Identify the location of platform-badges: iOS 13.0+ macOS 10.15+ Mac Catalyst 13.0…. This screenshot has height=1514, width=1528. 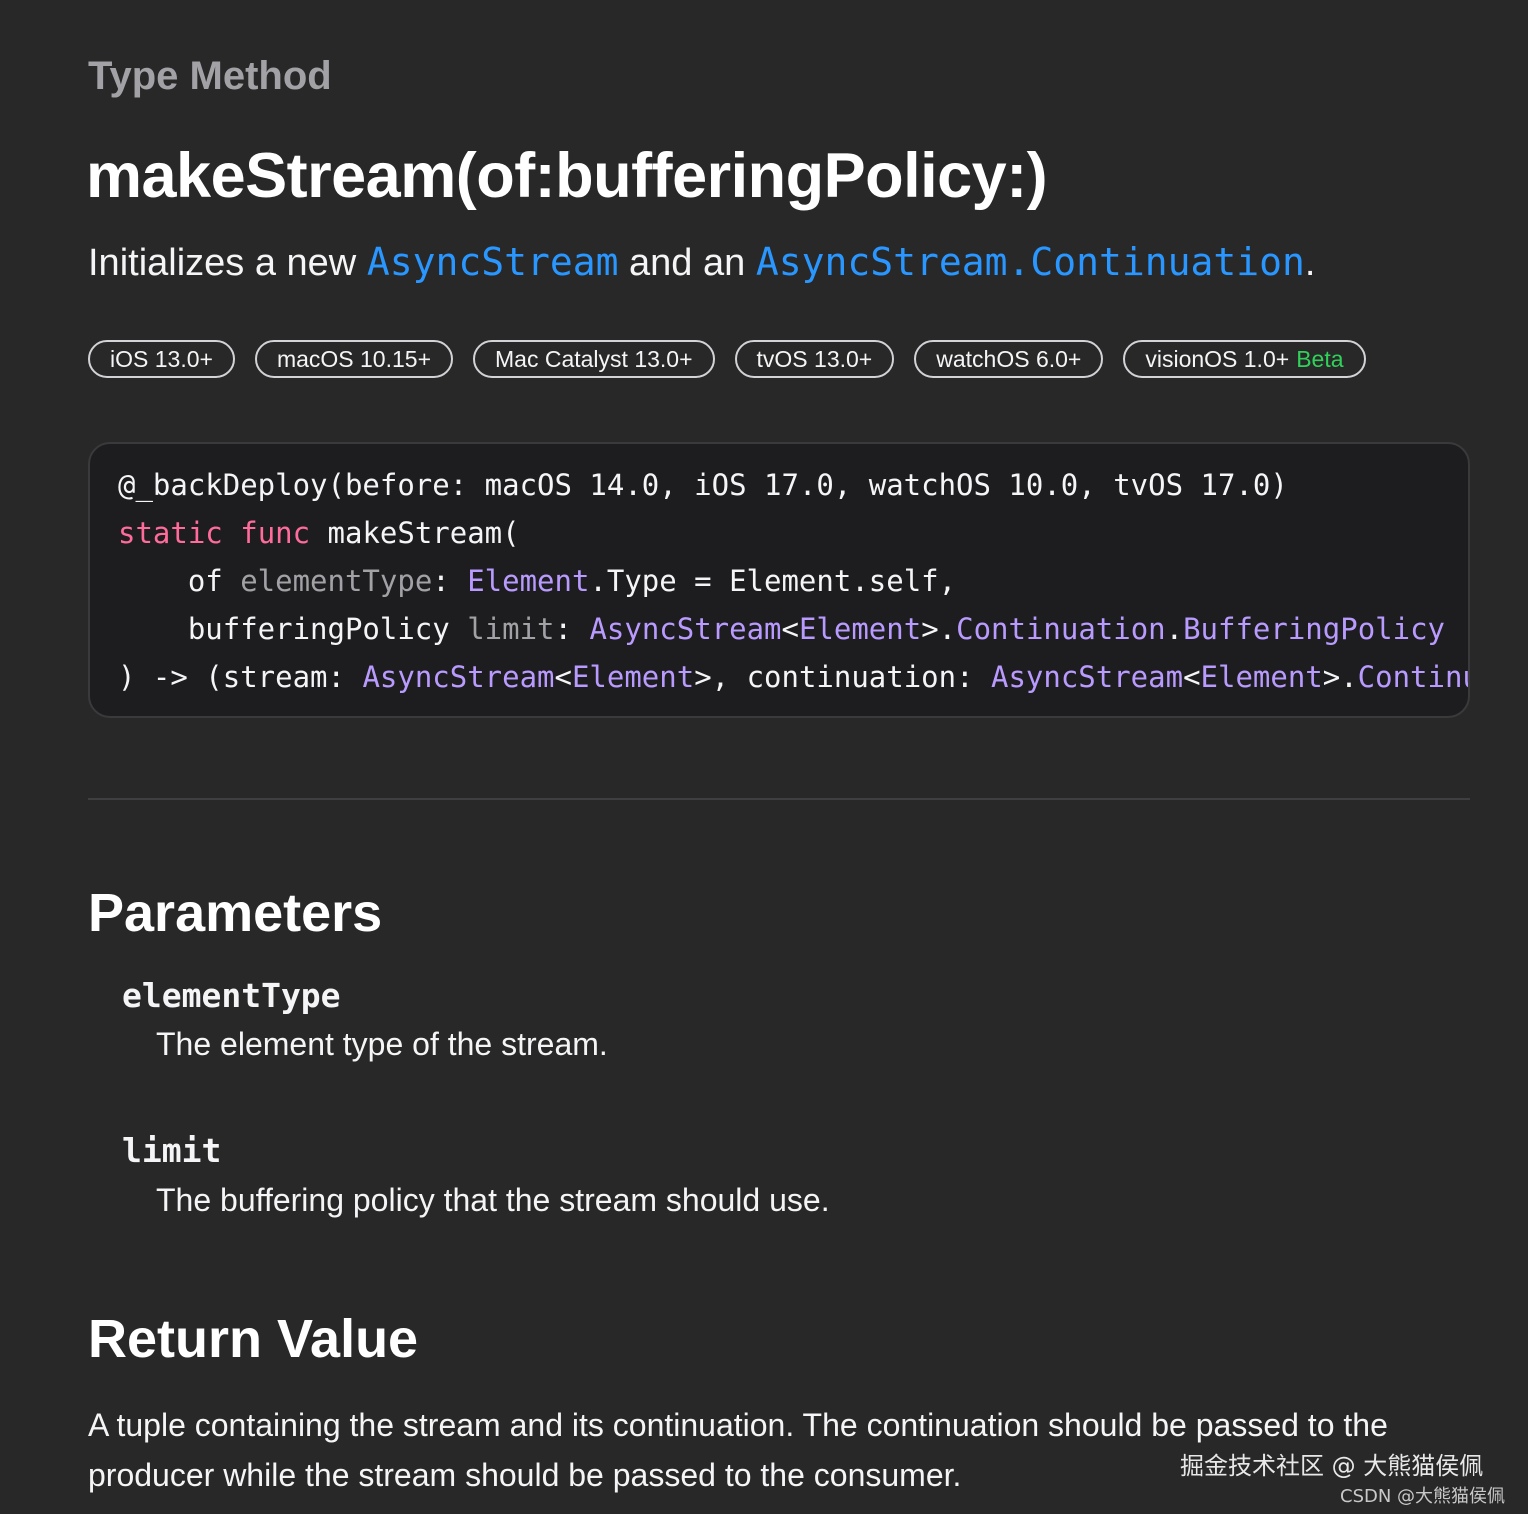
(727, 359).